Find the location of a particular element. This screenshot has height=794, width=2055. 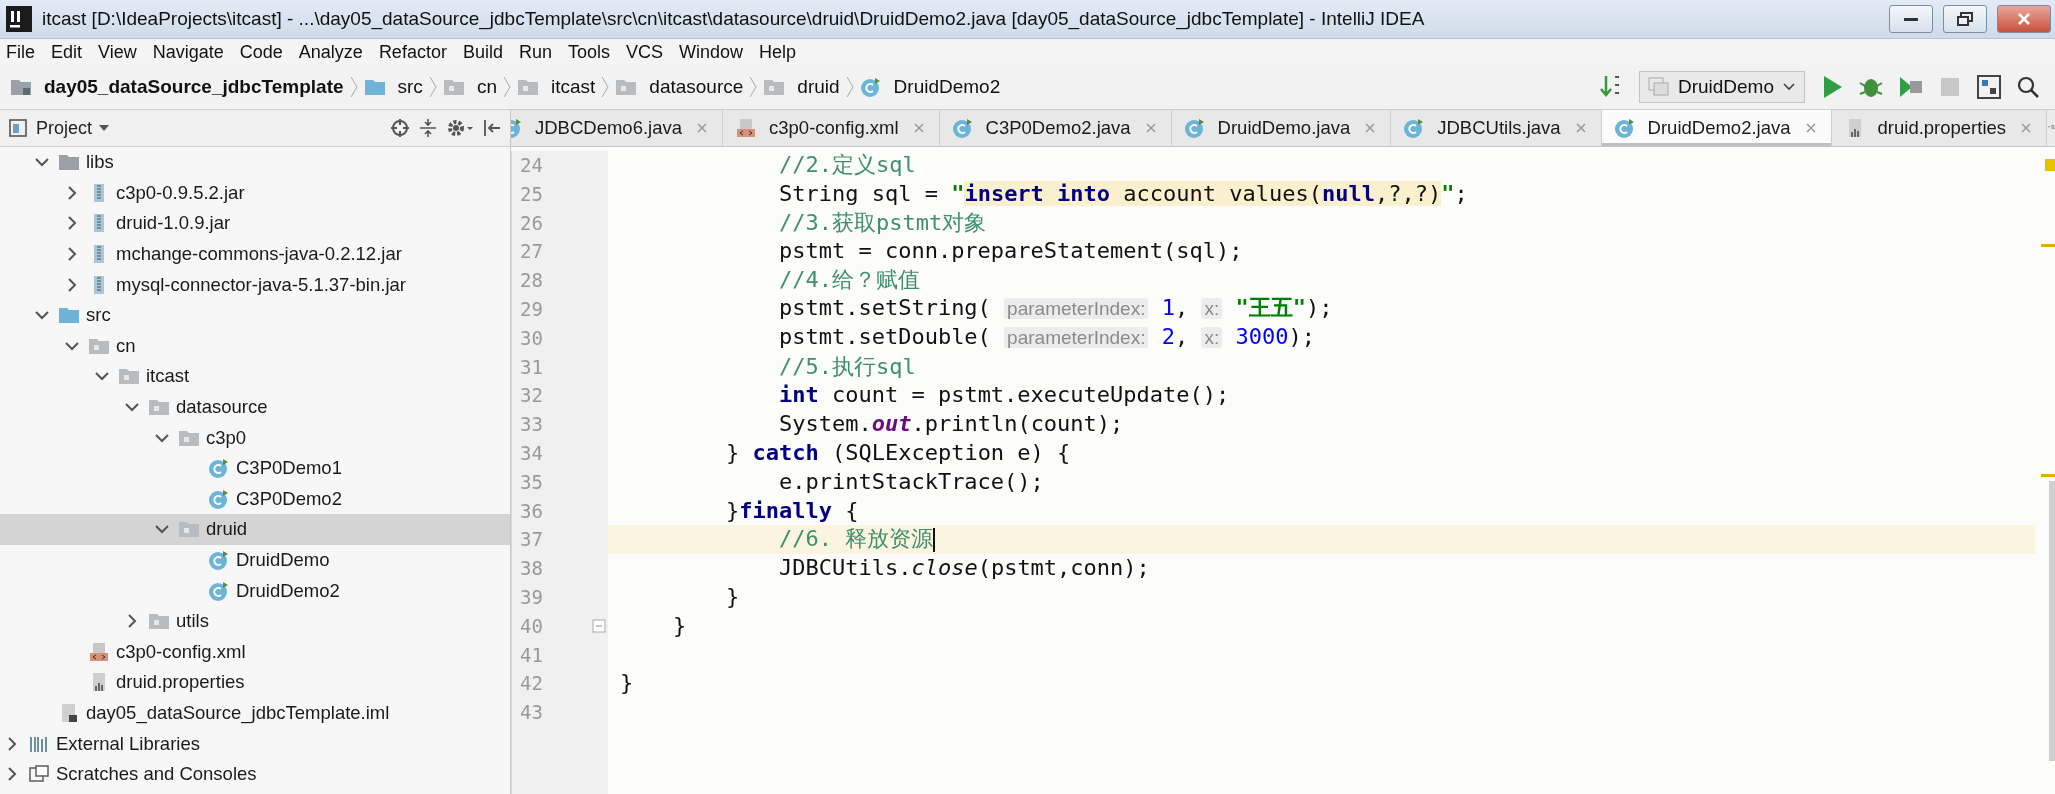

tree-item: c3p0-config.xml is located at coordinates (255, 652).